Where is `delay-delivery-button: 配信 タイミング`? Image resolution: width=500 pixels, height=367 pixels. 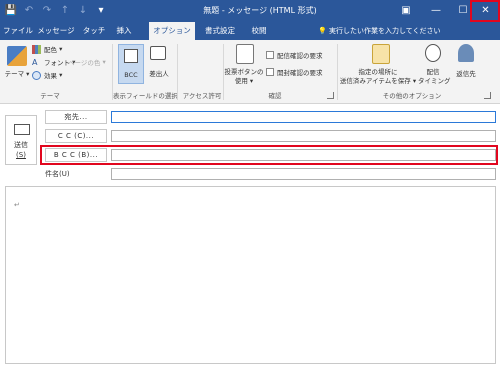 delay-delivery-button: 配信 タイミング is located at coordinates (434, 77).